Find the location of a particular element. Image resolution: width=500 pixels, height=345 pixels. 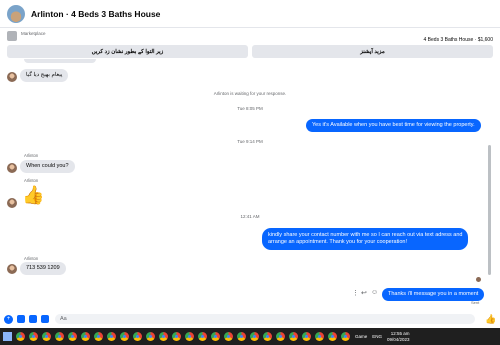

plus-icon: + is located at coordinates (8, 319).